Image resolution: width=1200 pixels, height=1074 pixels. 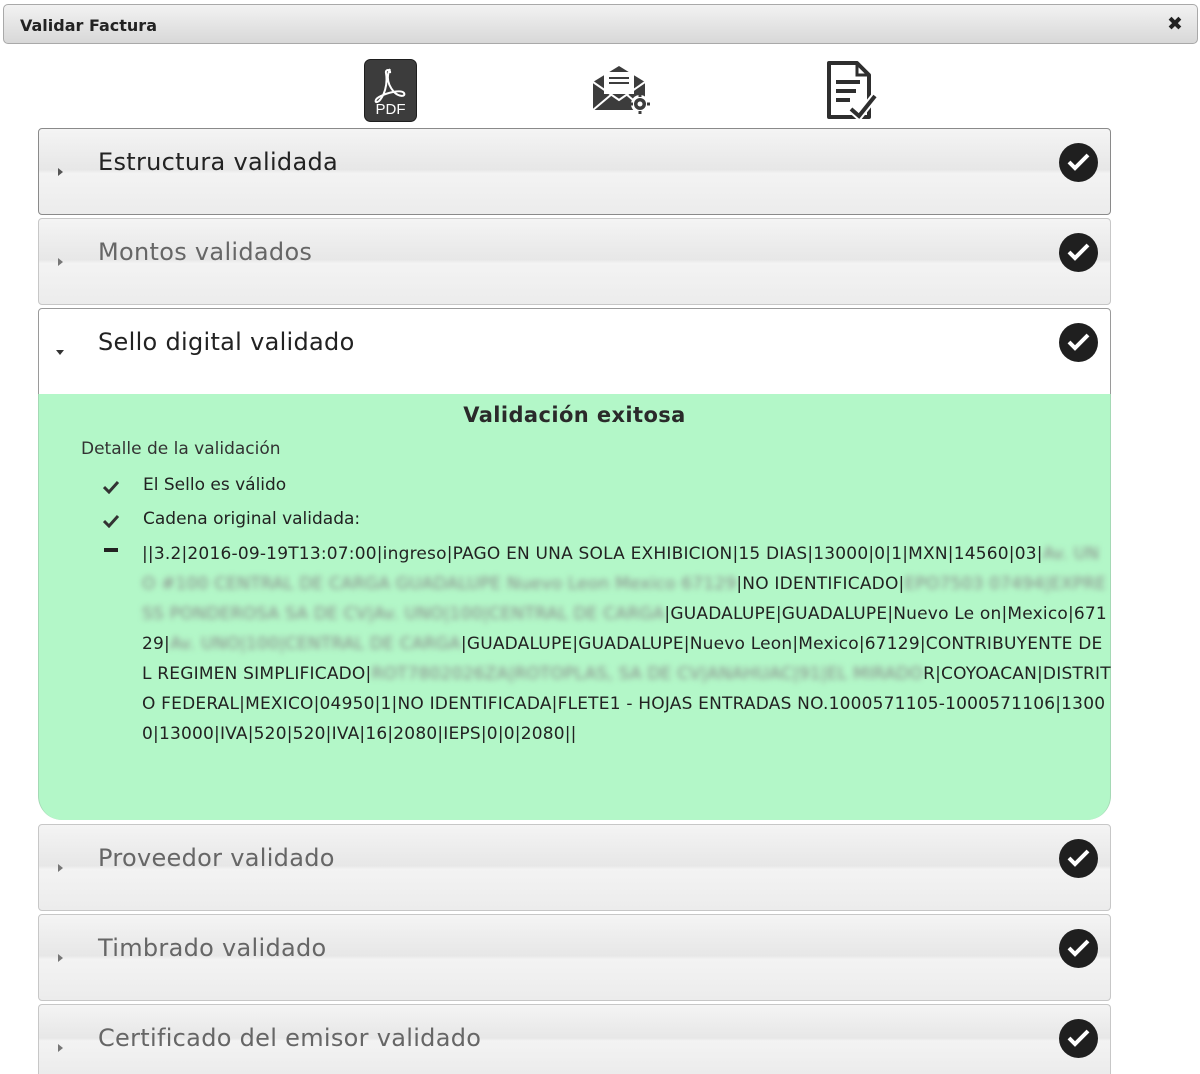 I want to click on cadena-redacted: Av. UNO|100|CENTRAL DE CARGA, so click(x=315, y=644).